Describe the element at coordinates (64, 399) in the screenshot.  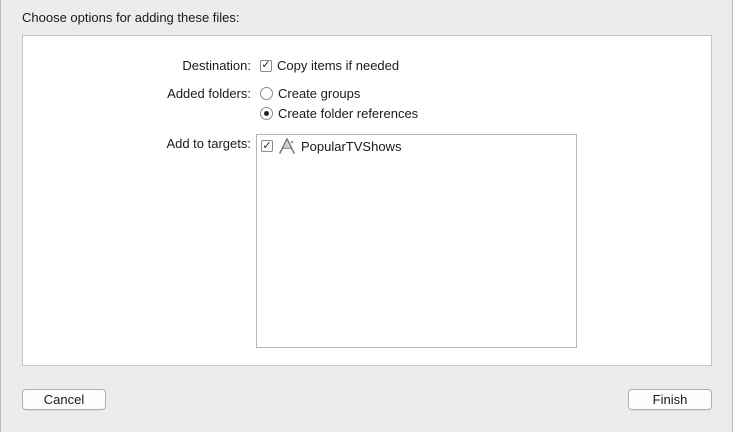
I see `cancel-button: Cancel` at that location.